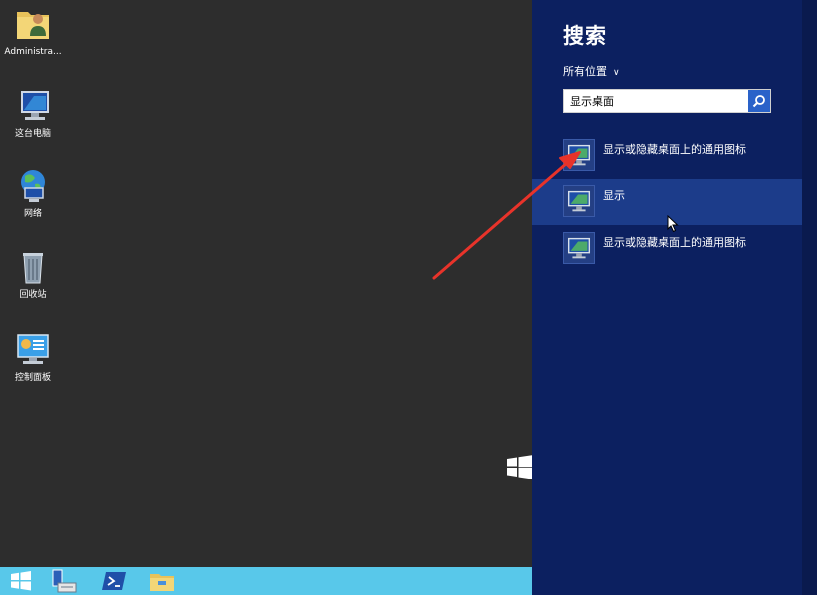  I want to click on mouse-pointer-icon, so click(673, 224).